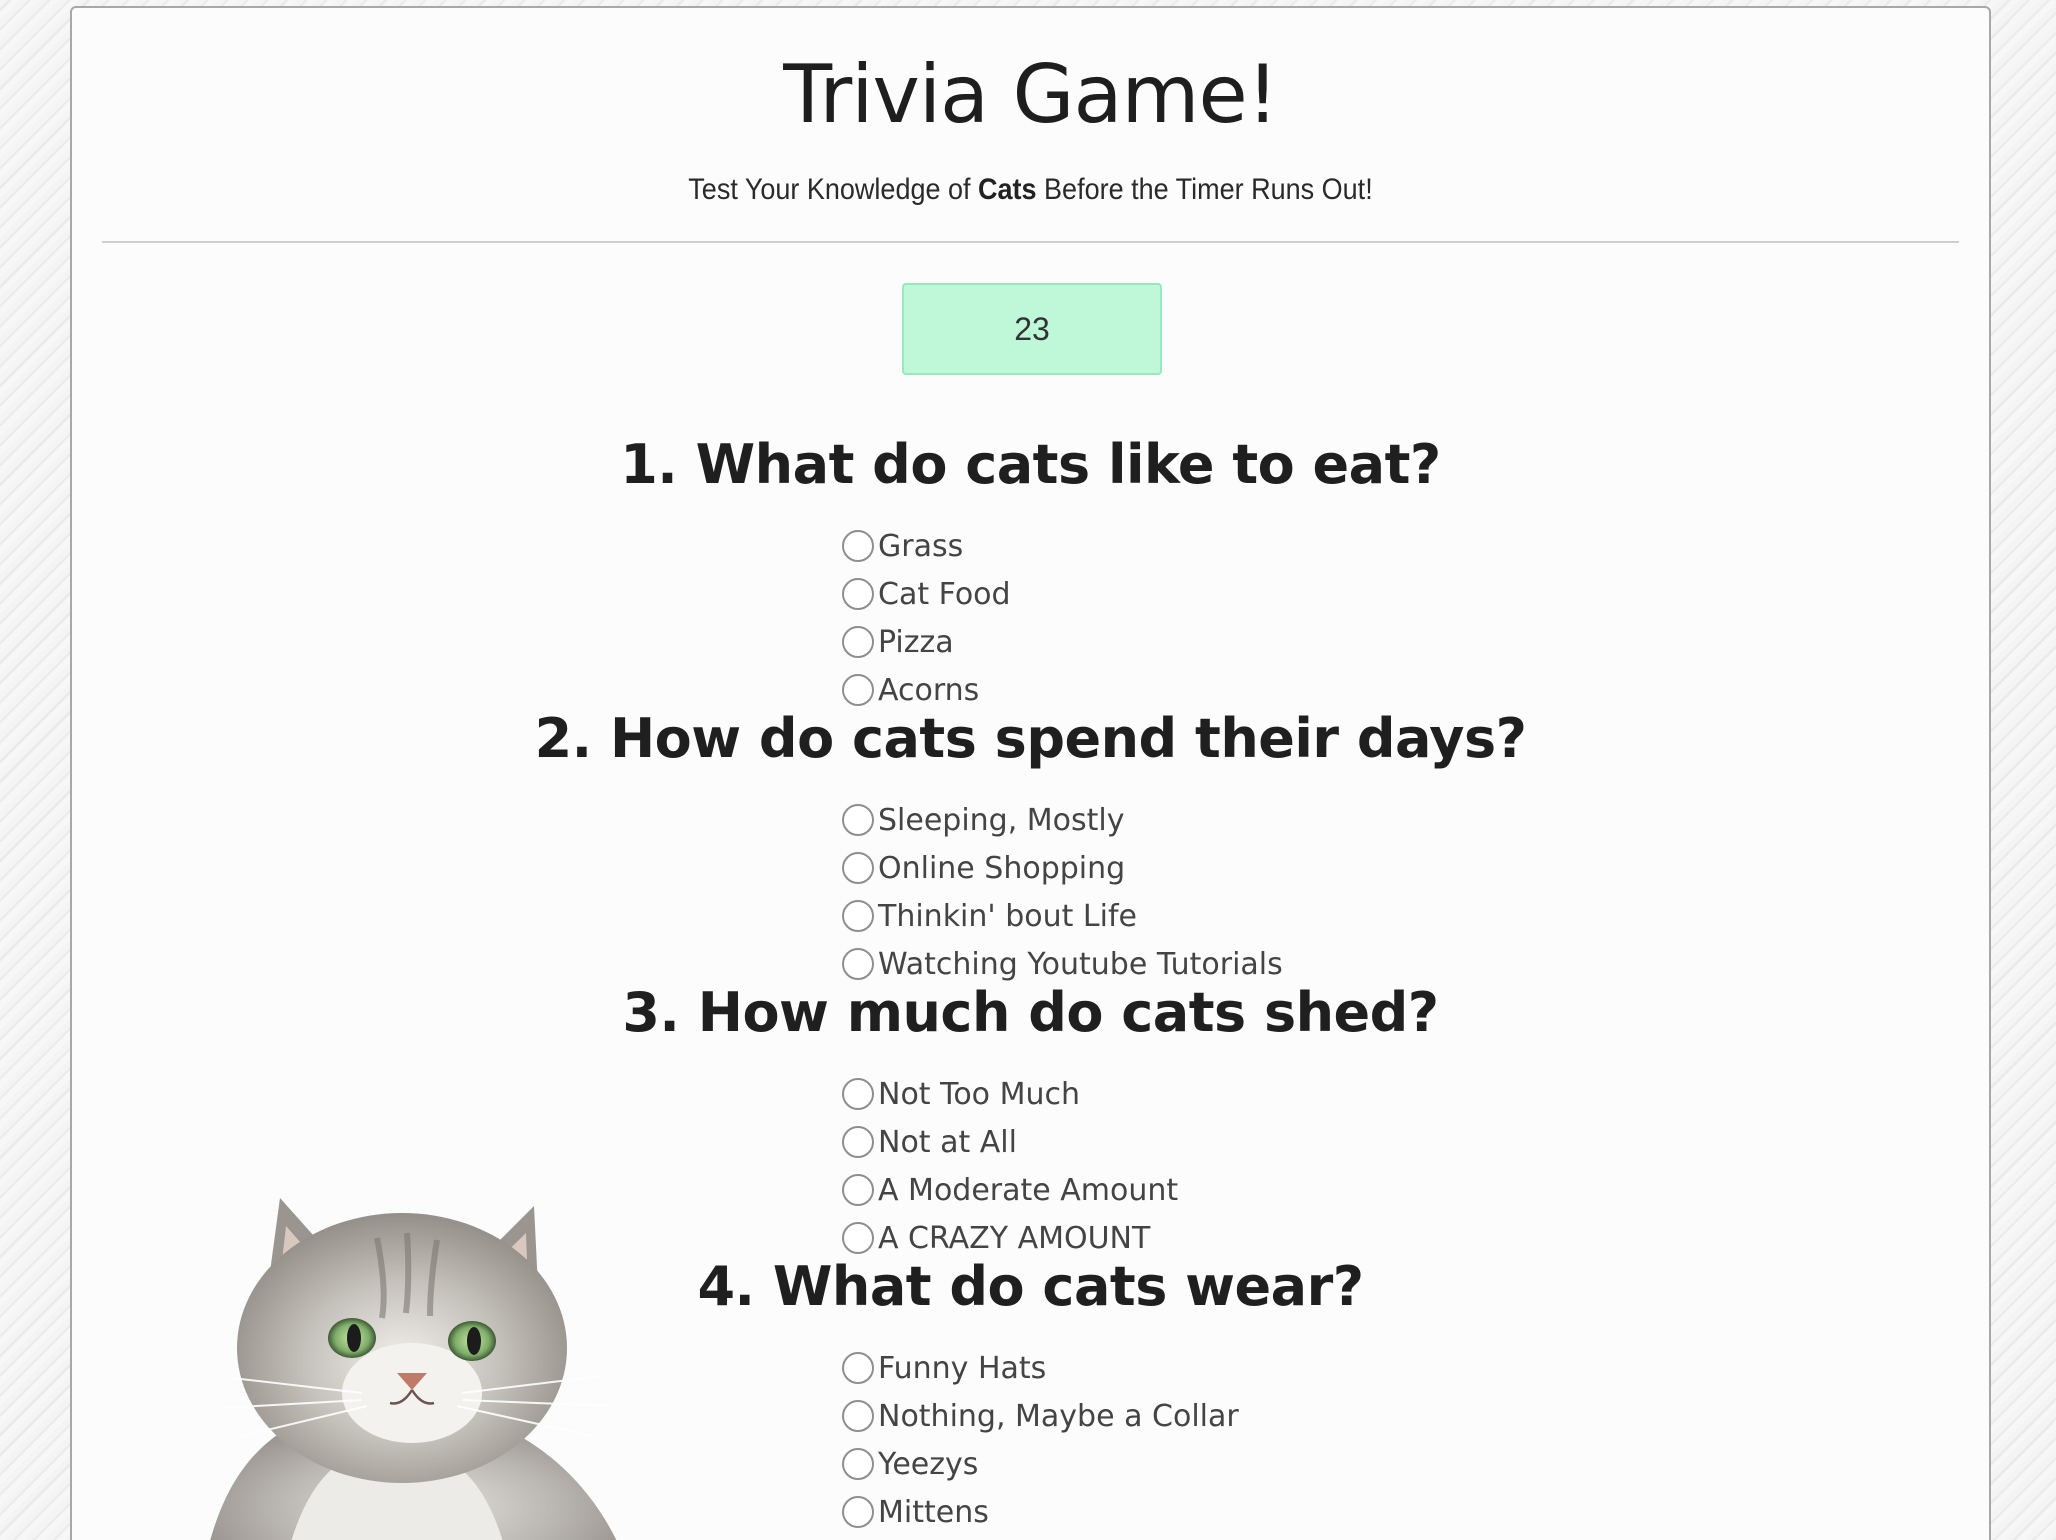 The image size is (2056, 1540). I want to click on timer-value: 23, so click(1032, 328).